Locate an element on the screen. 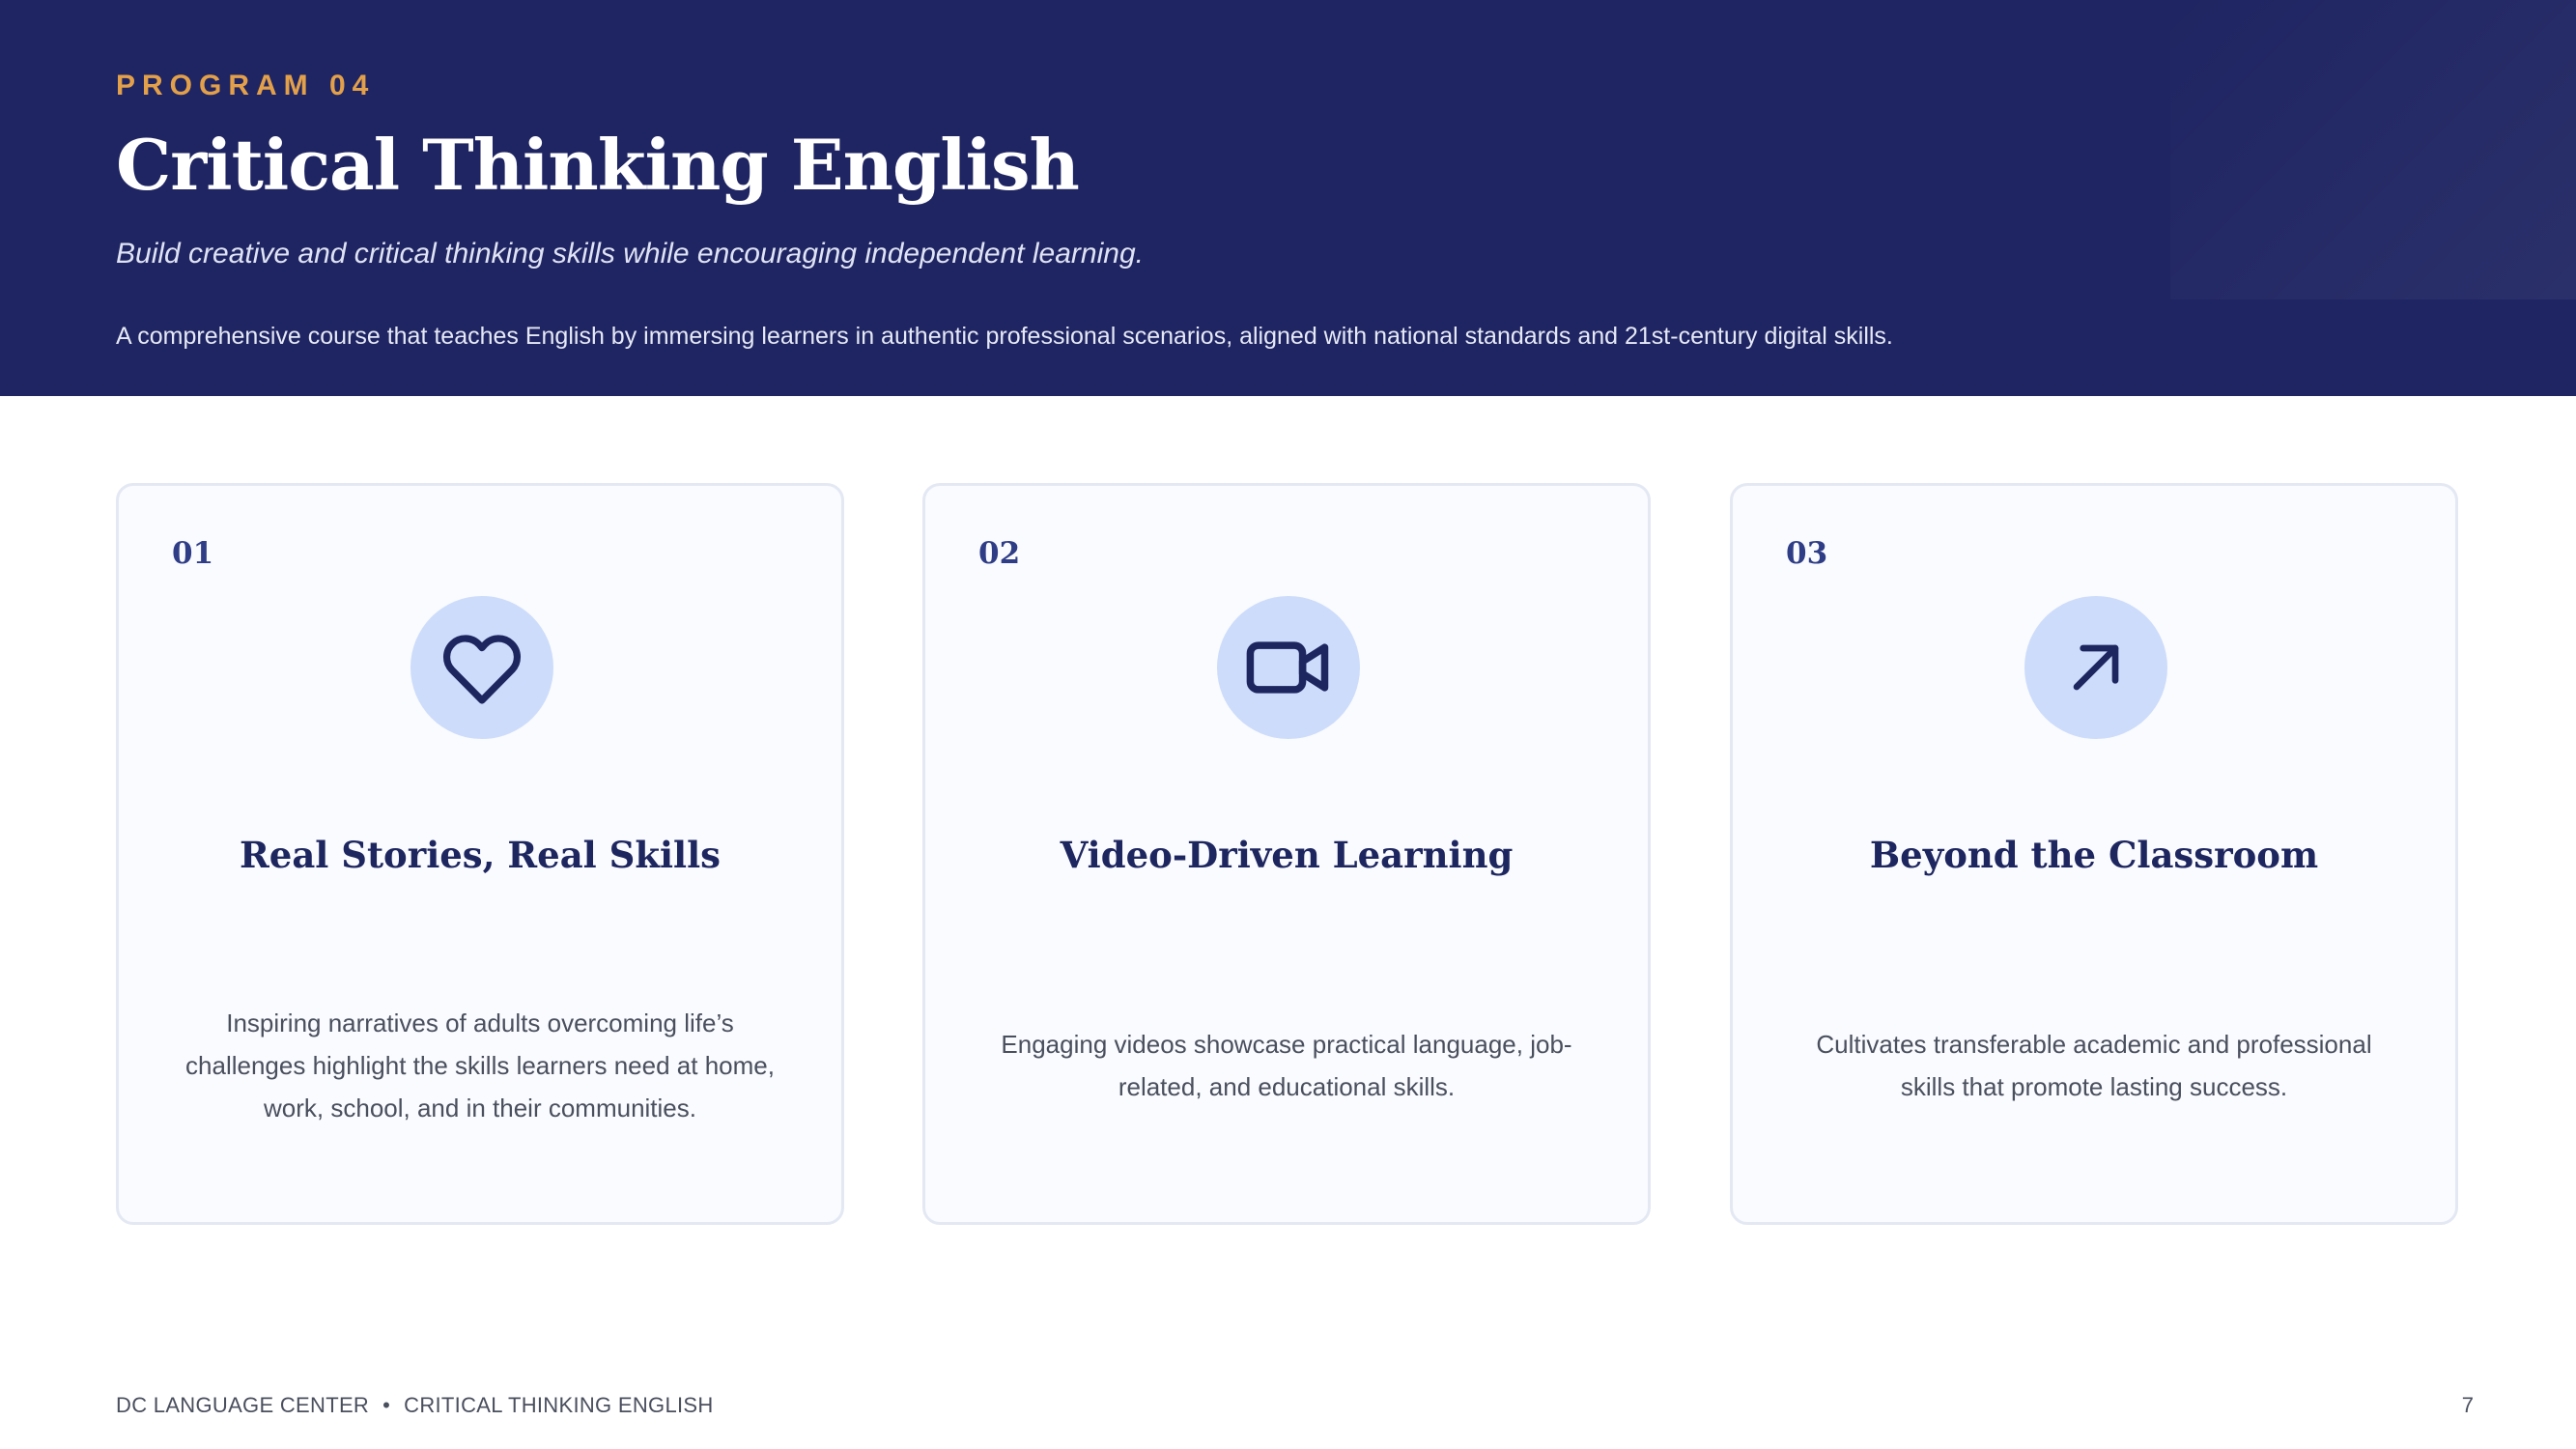  card-number: 03 is located at coordinates (1807, 553).